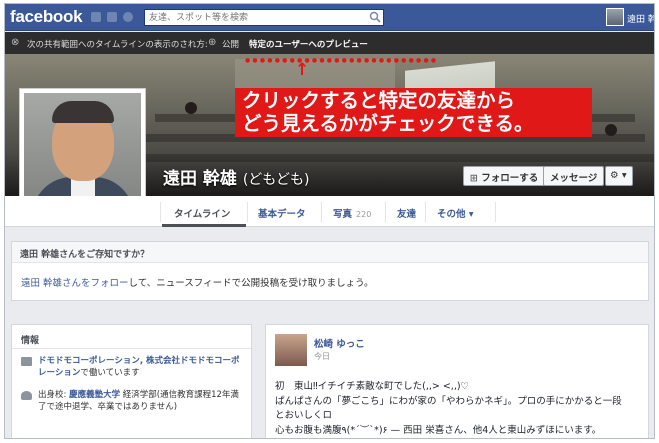  Describe the element at coordinates (202, 213) in the screenshot. I see `tab-timeline: タイムライン` at that location.